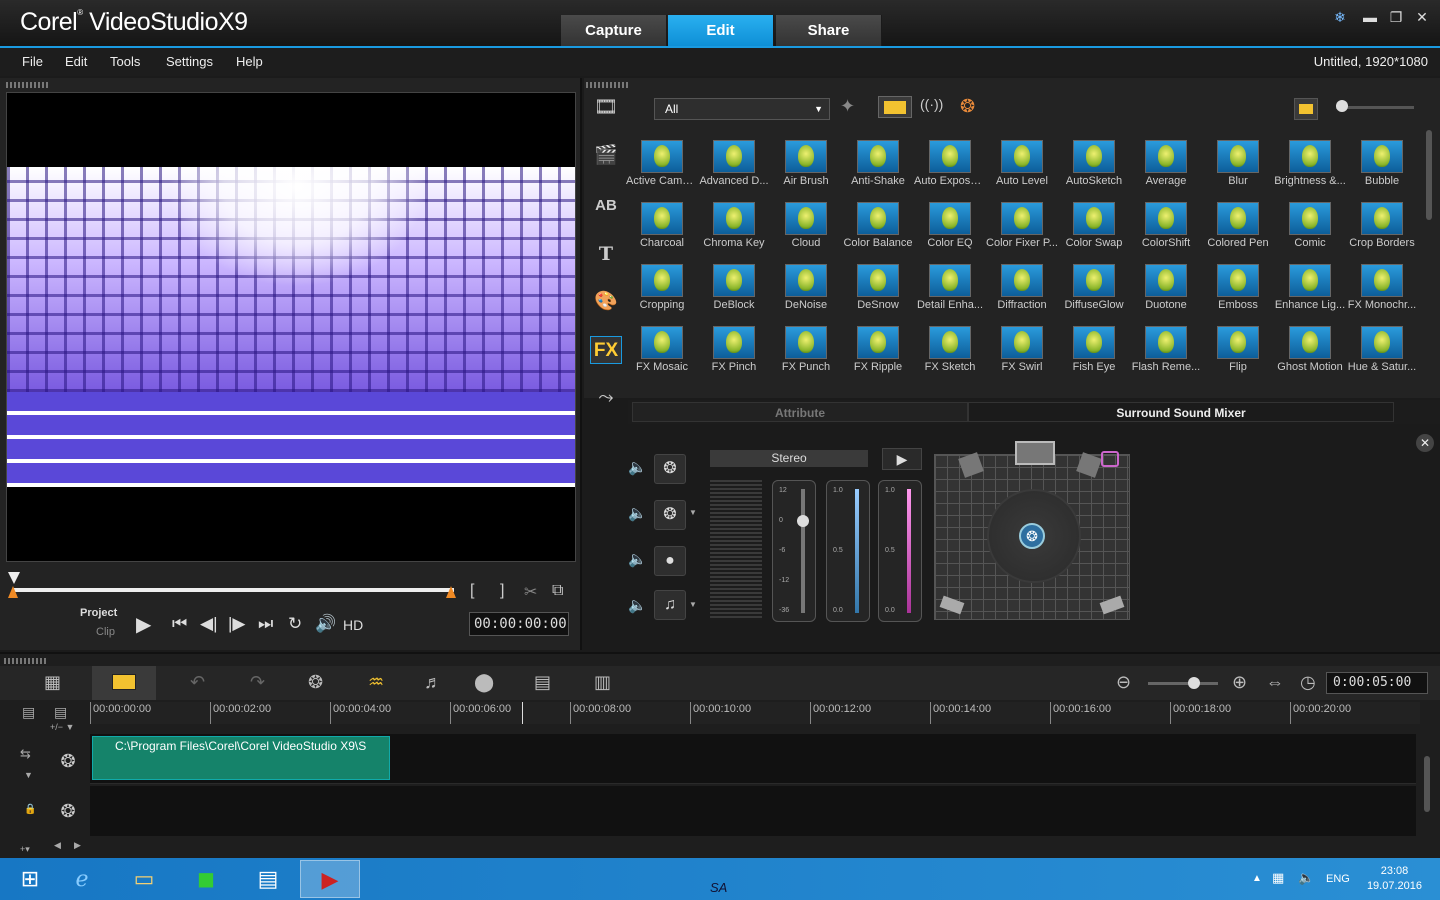 Image resolution: width=1440 pixels, height=900 pixels. I want to click on effect-thumbnail: DiffuseGlow, so click(1094, 285).